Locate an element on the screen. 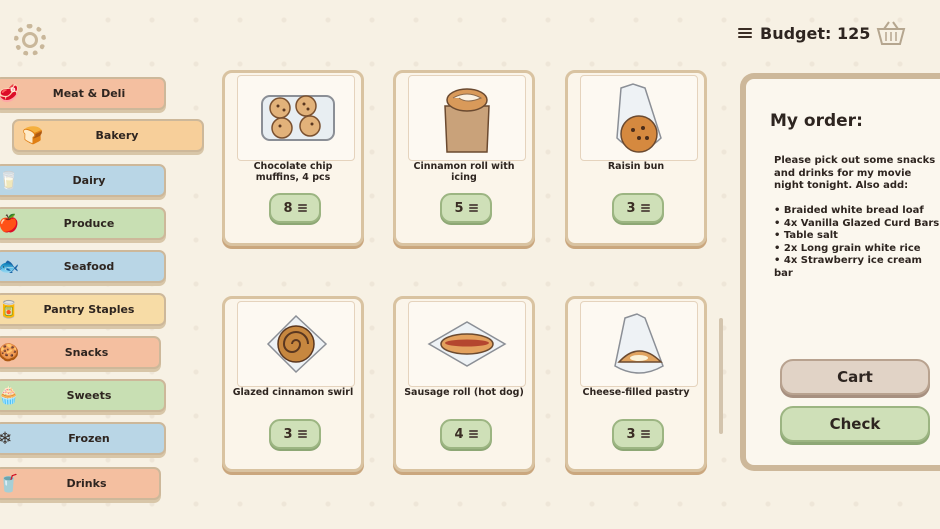  bread-icon: 🍞 is located at coordinates (33, 136).